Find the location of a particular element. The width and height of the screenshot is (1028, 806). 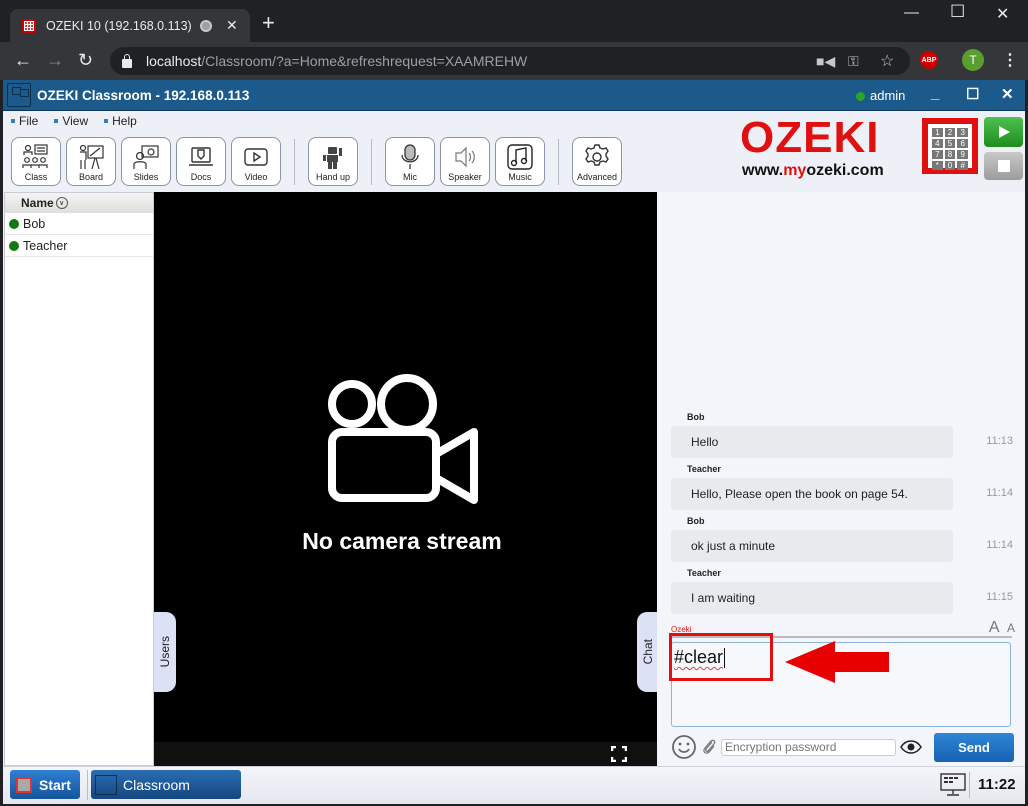

window-close-button: ✕ is located at coordinates (1002, 14).